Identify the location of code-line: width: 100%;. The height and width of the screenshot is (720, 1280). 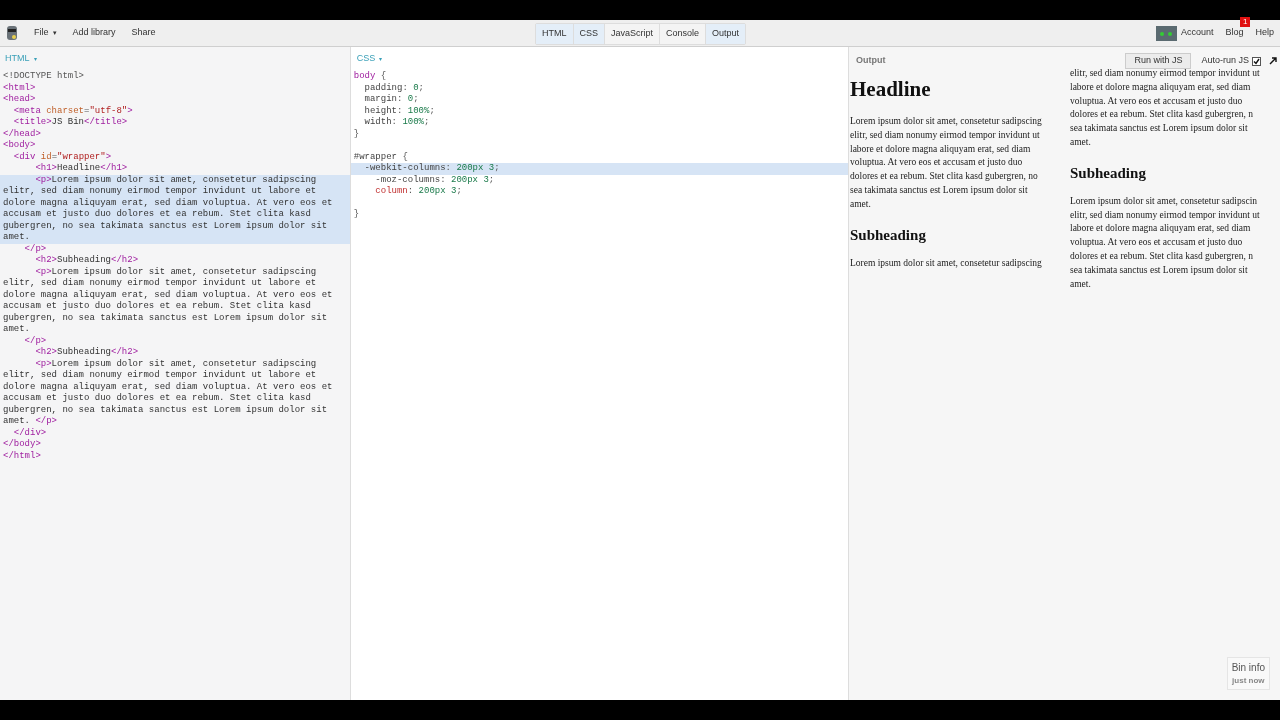
(397, 123).